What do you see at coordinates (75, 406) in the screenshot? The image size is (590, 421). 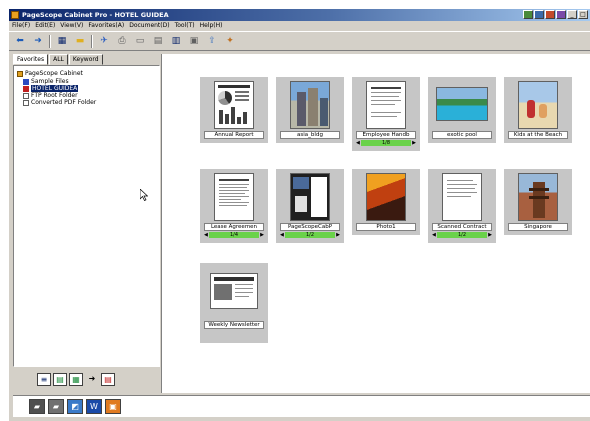 I see `image-app-icon: ◩` at bounding box center [75, 406].